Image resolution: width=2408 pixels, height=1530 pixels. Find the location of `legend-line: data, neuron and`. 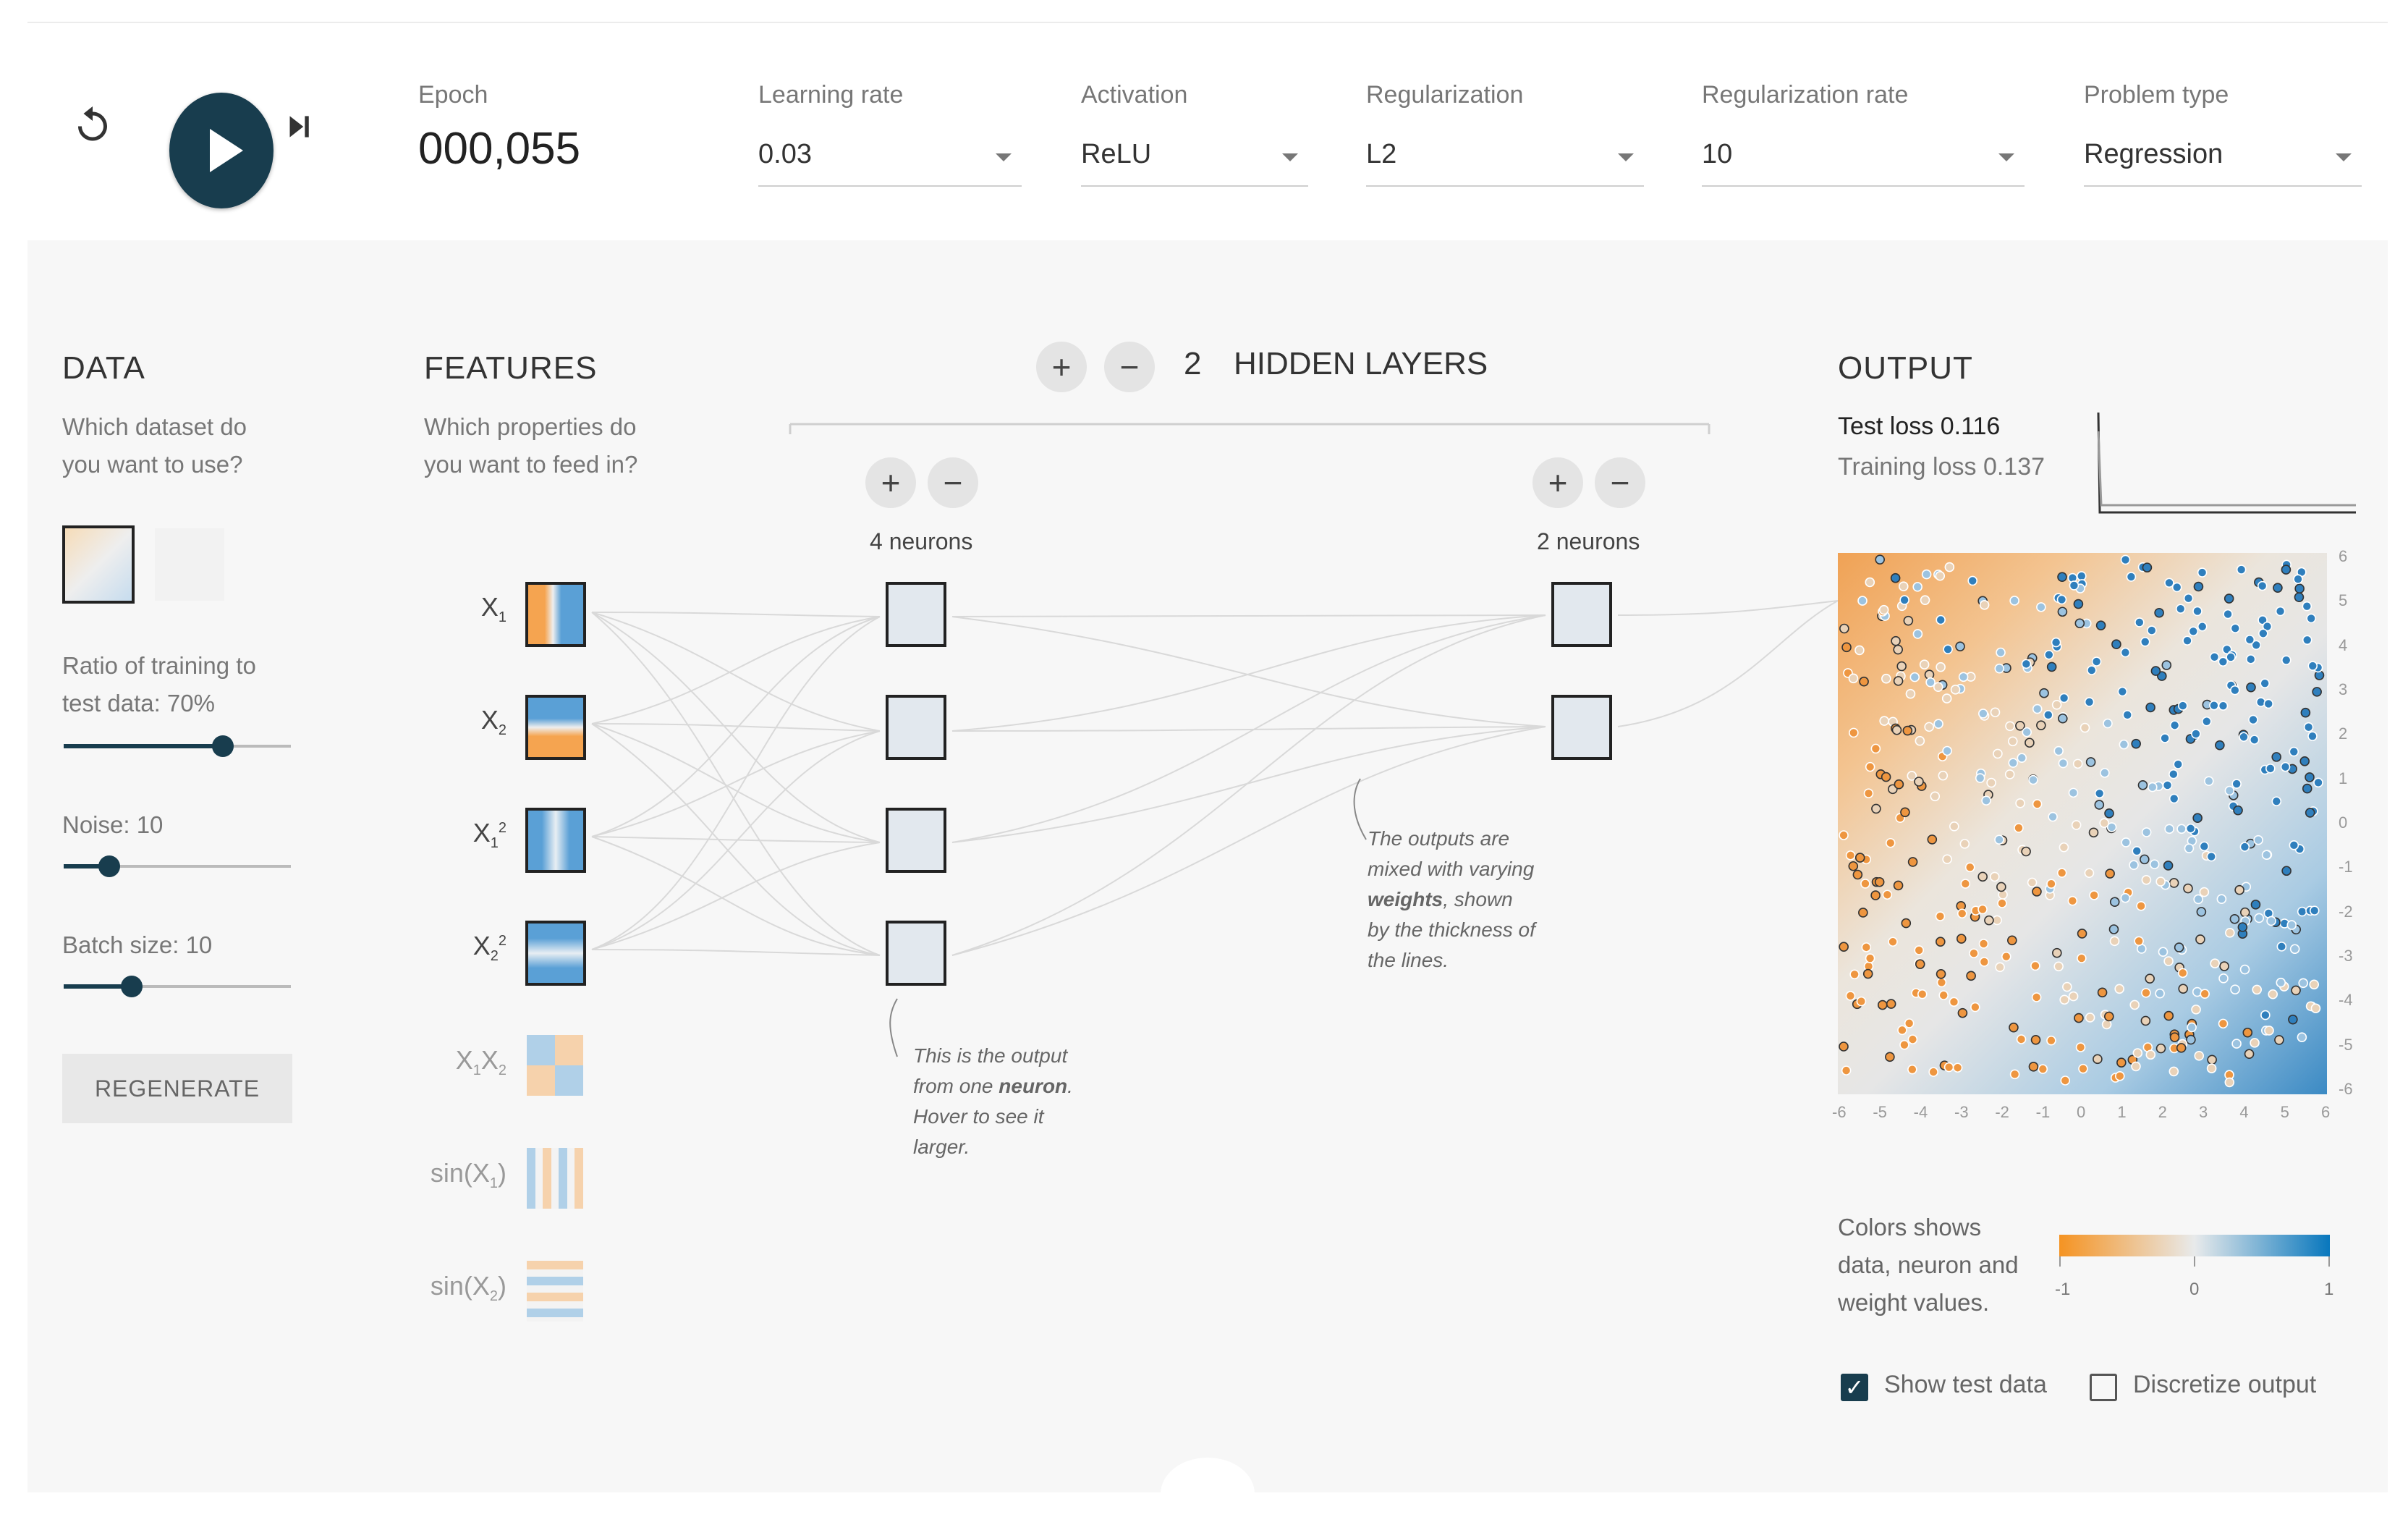

legend-line: data, neuron and is located at coordinates (1928, 1264).